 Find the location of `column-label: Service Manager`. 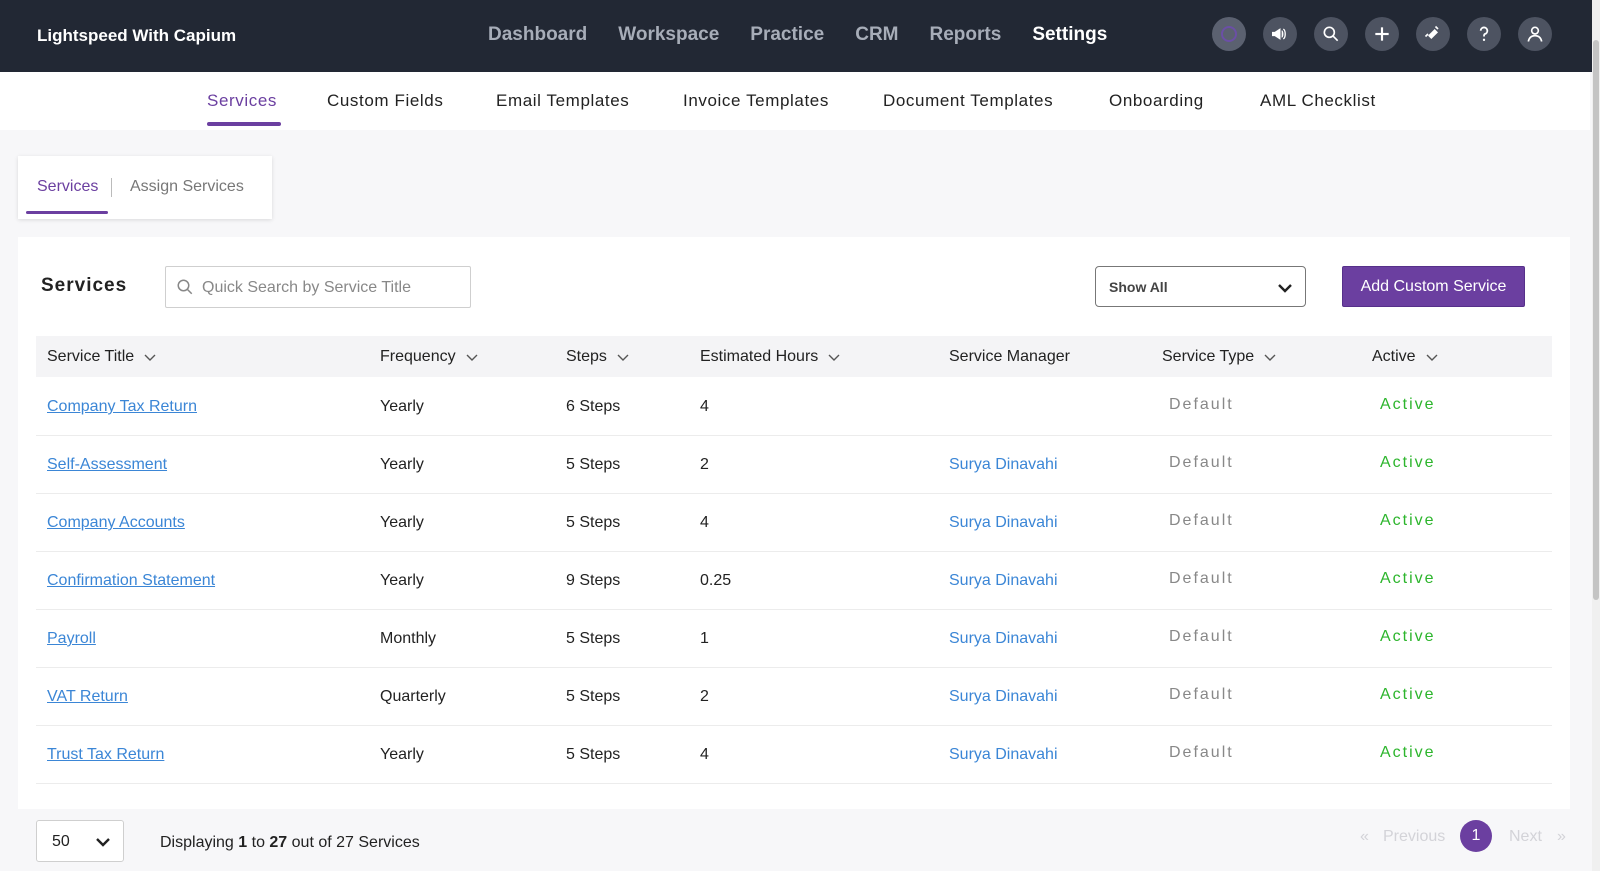

column-label: Service Manager is located at coordinates (1009, 356).